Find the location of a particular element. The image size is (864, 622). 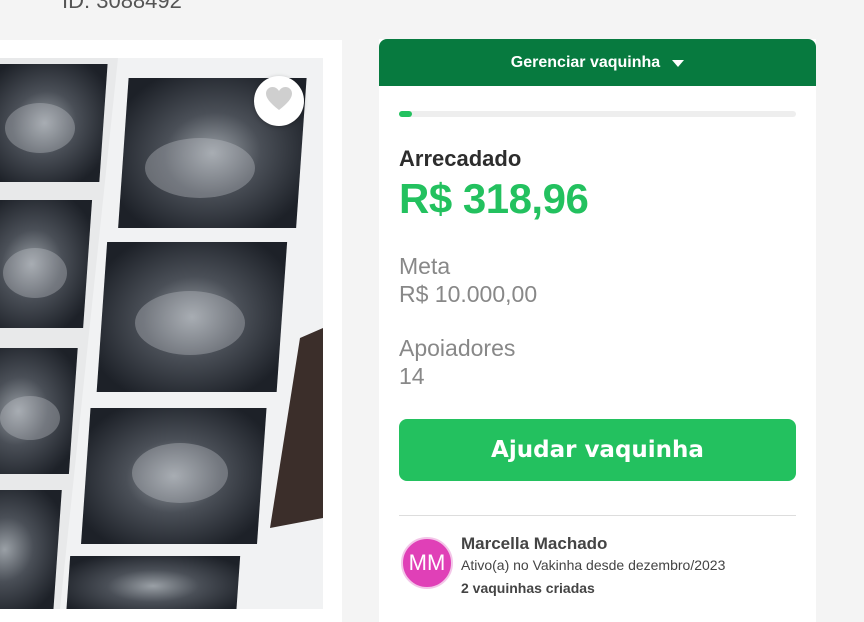

avatar: MM is located at coordinates (427, 563).